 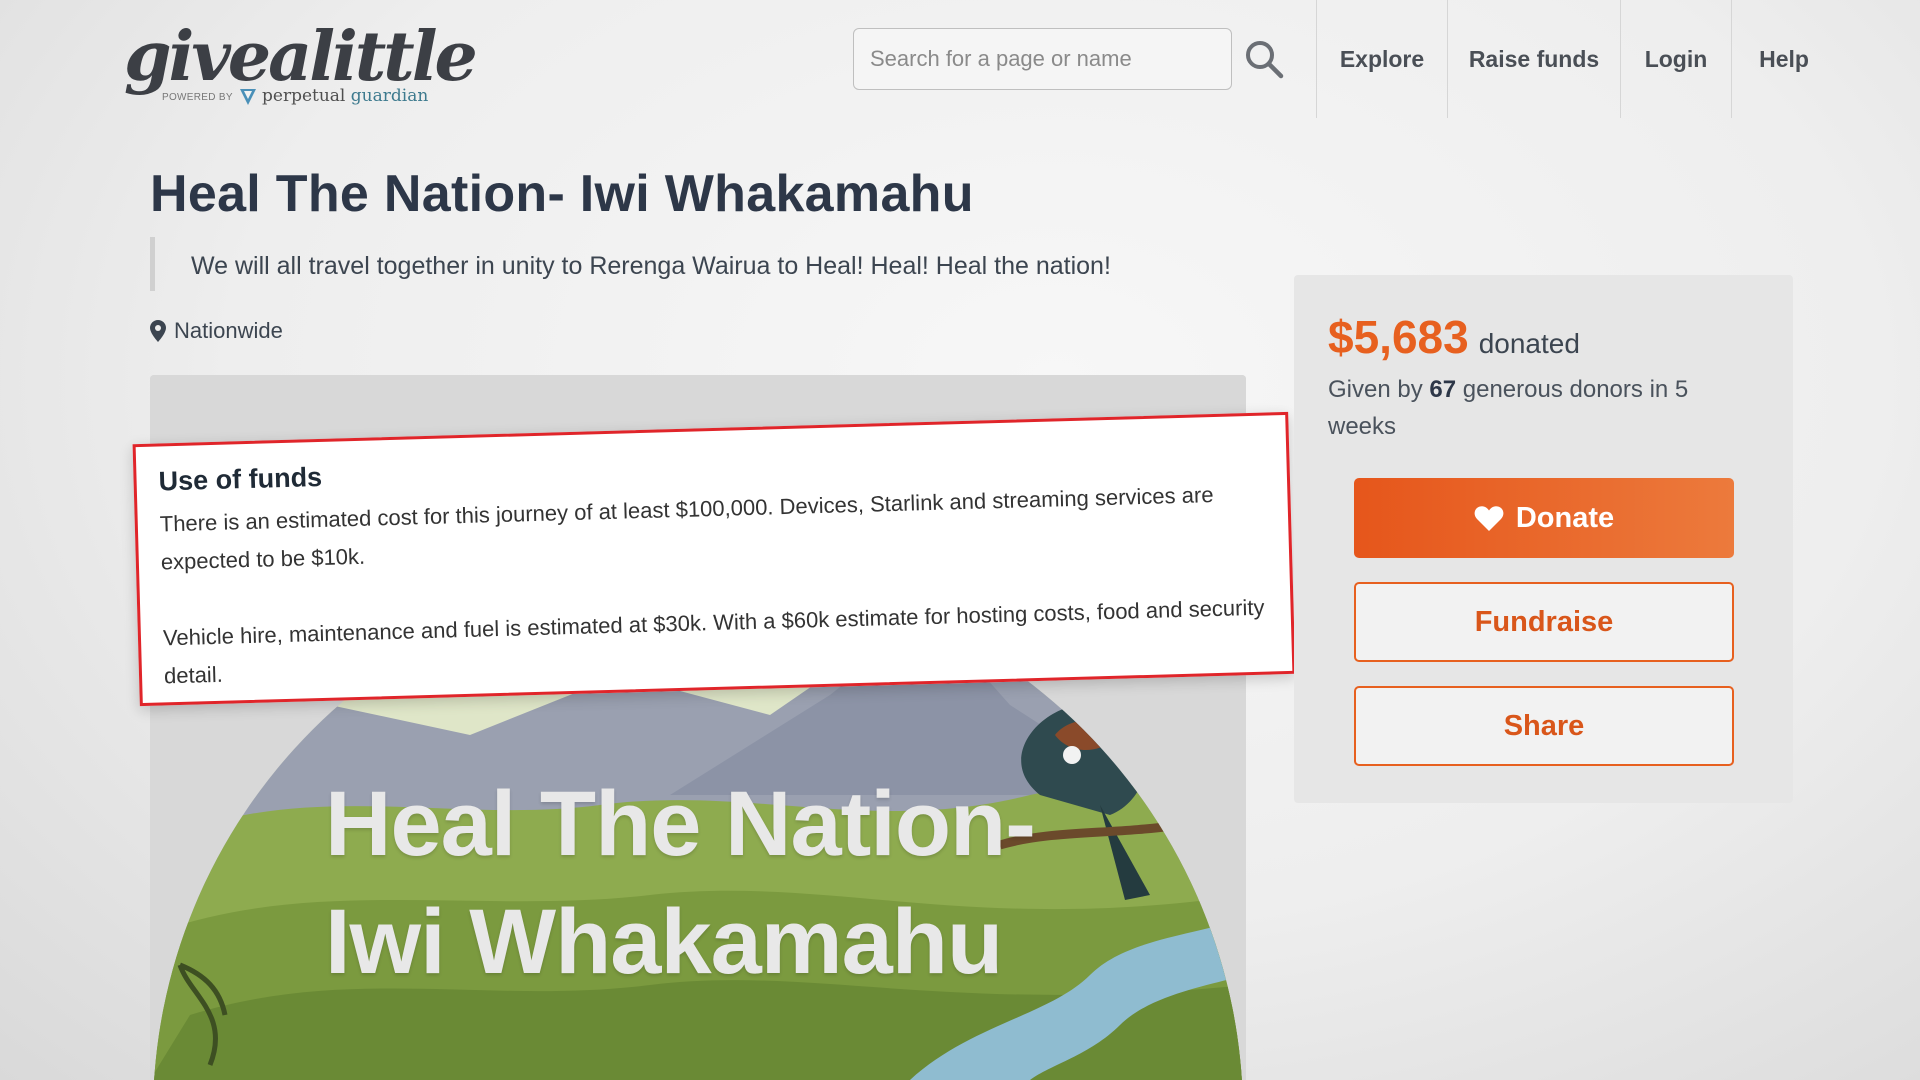 What do you see at coordinates (197, 97) in the screenshot?
I see `logo-powered-by: POWERED BY` at bounding box center [197, 97].